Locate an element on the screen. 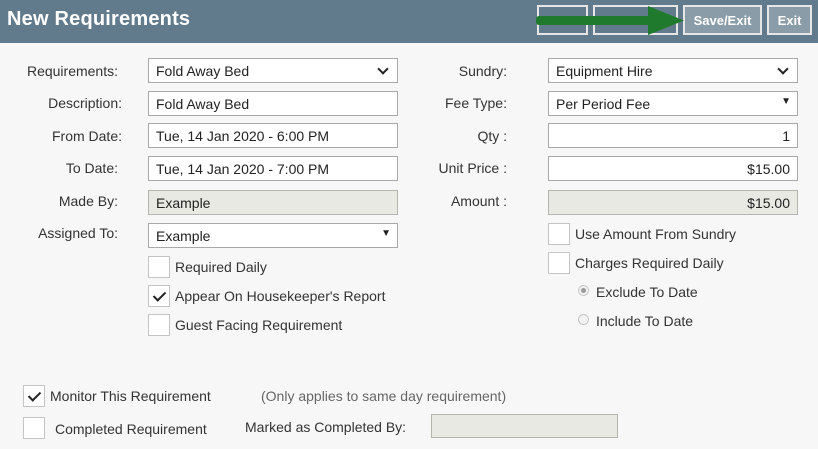 Image resolution: width=818 pixels, height=449 pixels. unit-price-value: $15.00 is located at coordinates (768, 168).